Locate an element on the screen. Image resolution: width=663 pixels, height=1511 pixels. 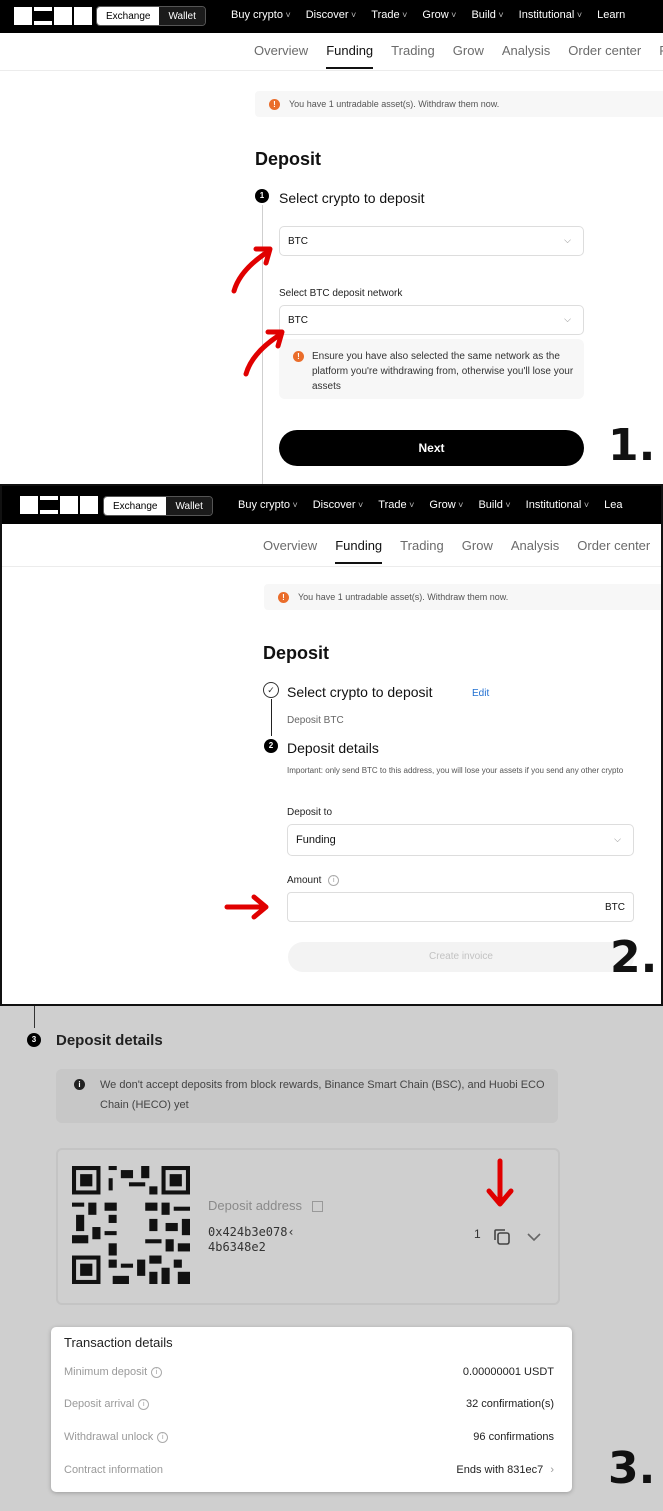
warning-icon: ! is located at coordinates (283, 597).